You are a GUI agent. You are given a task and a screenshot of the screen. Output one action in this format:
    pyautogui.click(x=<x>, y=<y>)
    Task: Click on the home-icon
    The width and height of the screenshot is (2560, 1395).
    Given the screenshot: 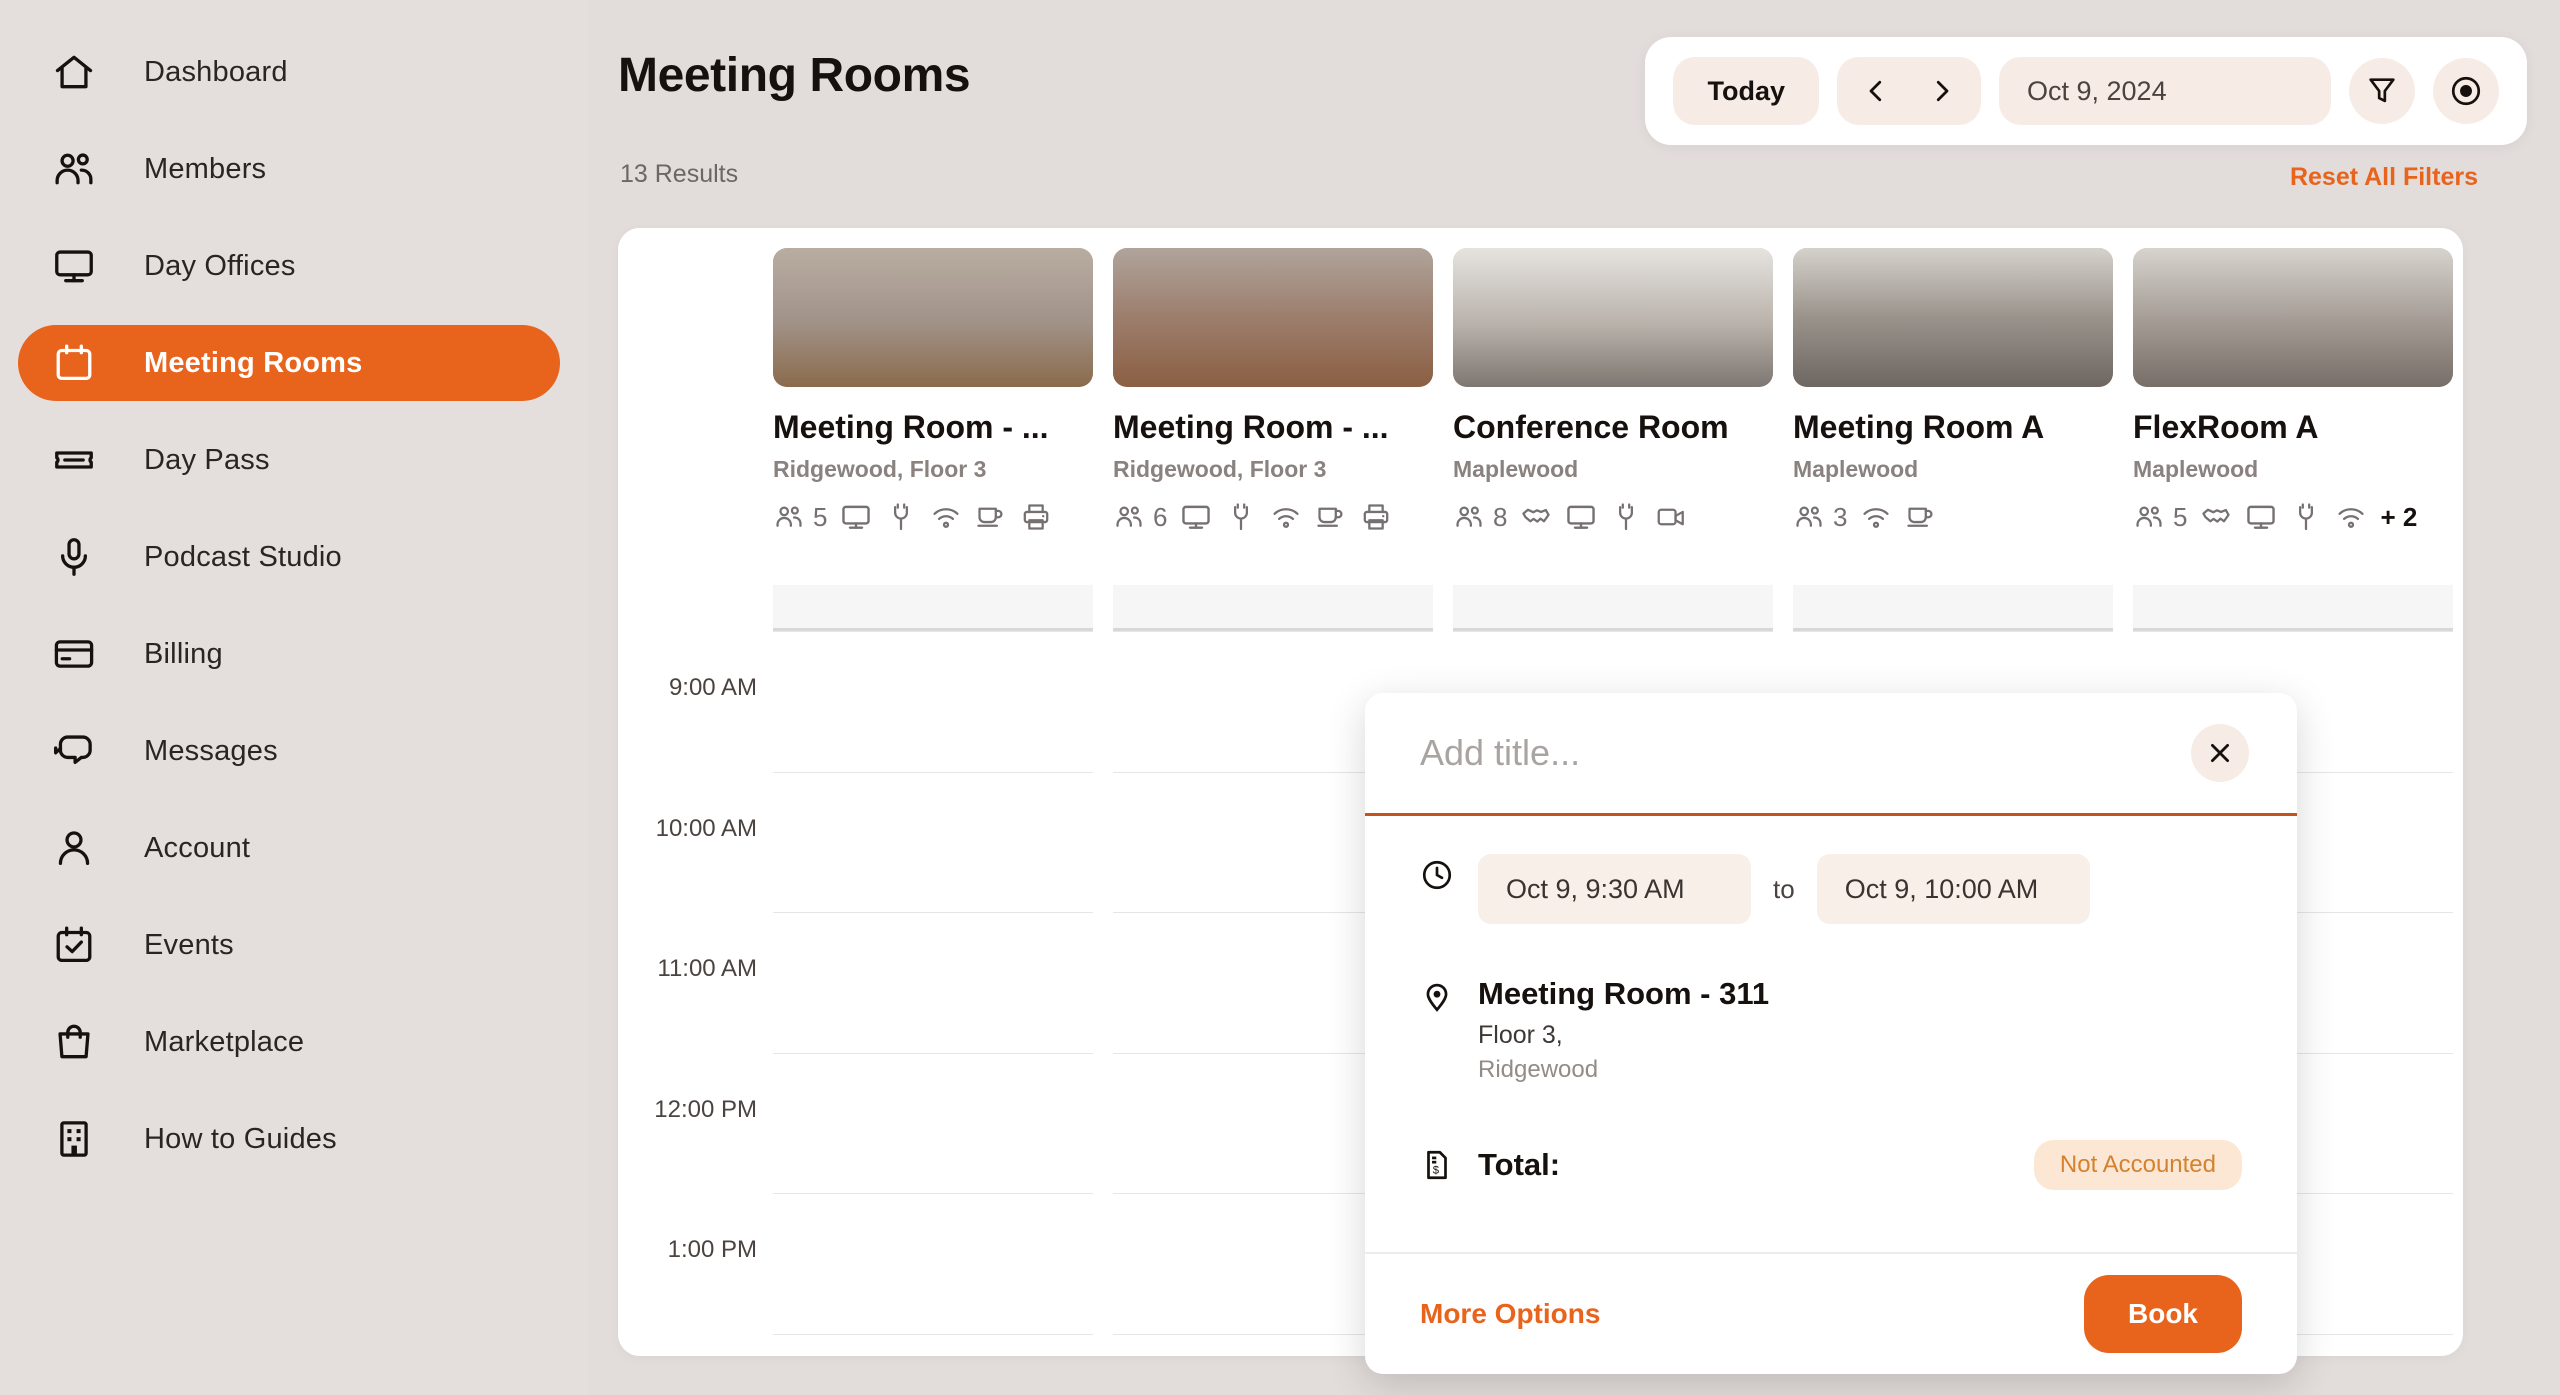 What is the action you would take?
    pyautogui.click(x=74, y=72)
    